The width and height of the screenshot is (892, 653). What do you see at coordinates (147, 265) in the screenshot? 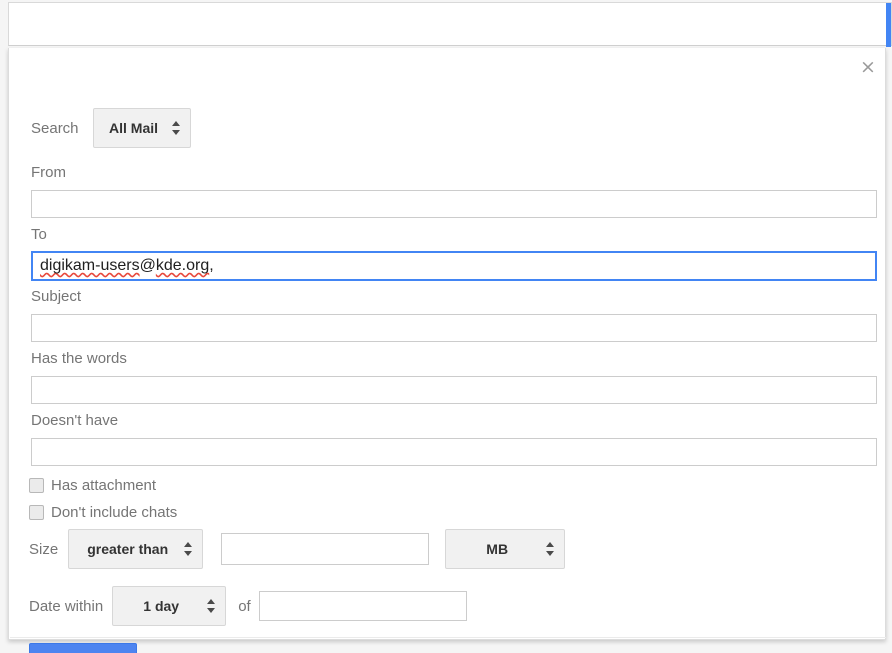
I see `to-token-at: @` at bounding box center [147, 265].